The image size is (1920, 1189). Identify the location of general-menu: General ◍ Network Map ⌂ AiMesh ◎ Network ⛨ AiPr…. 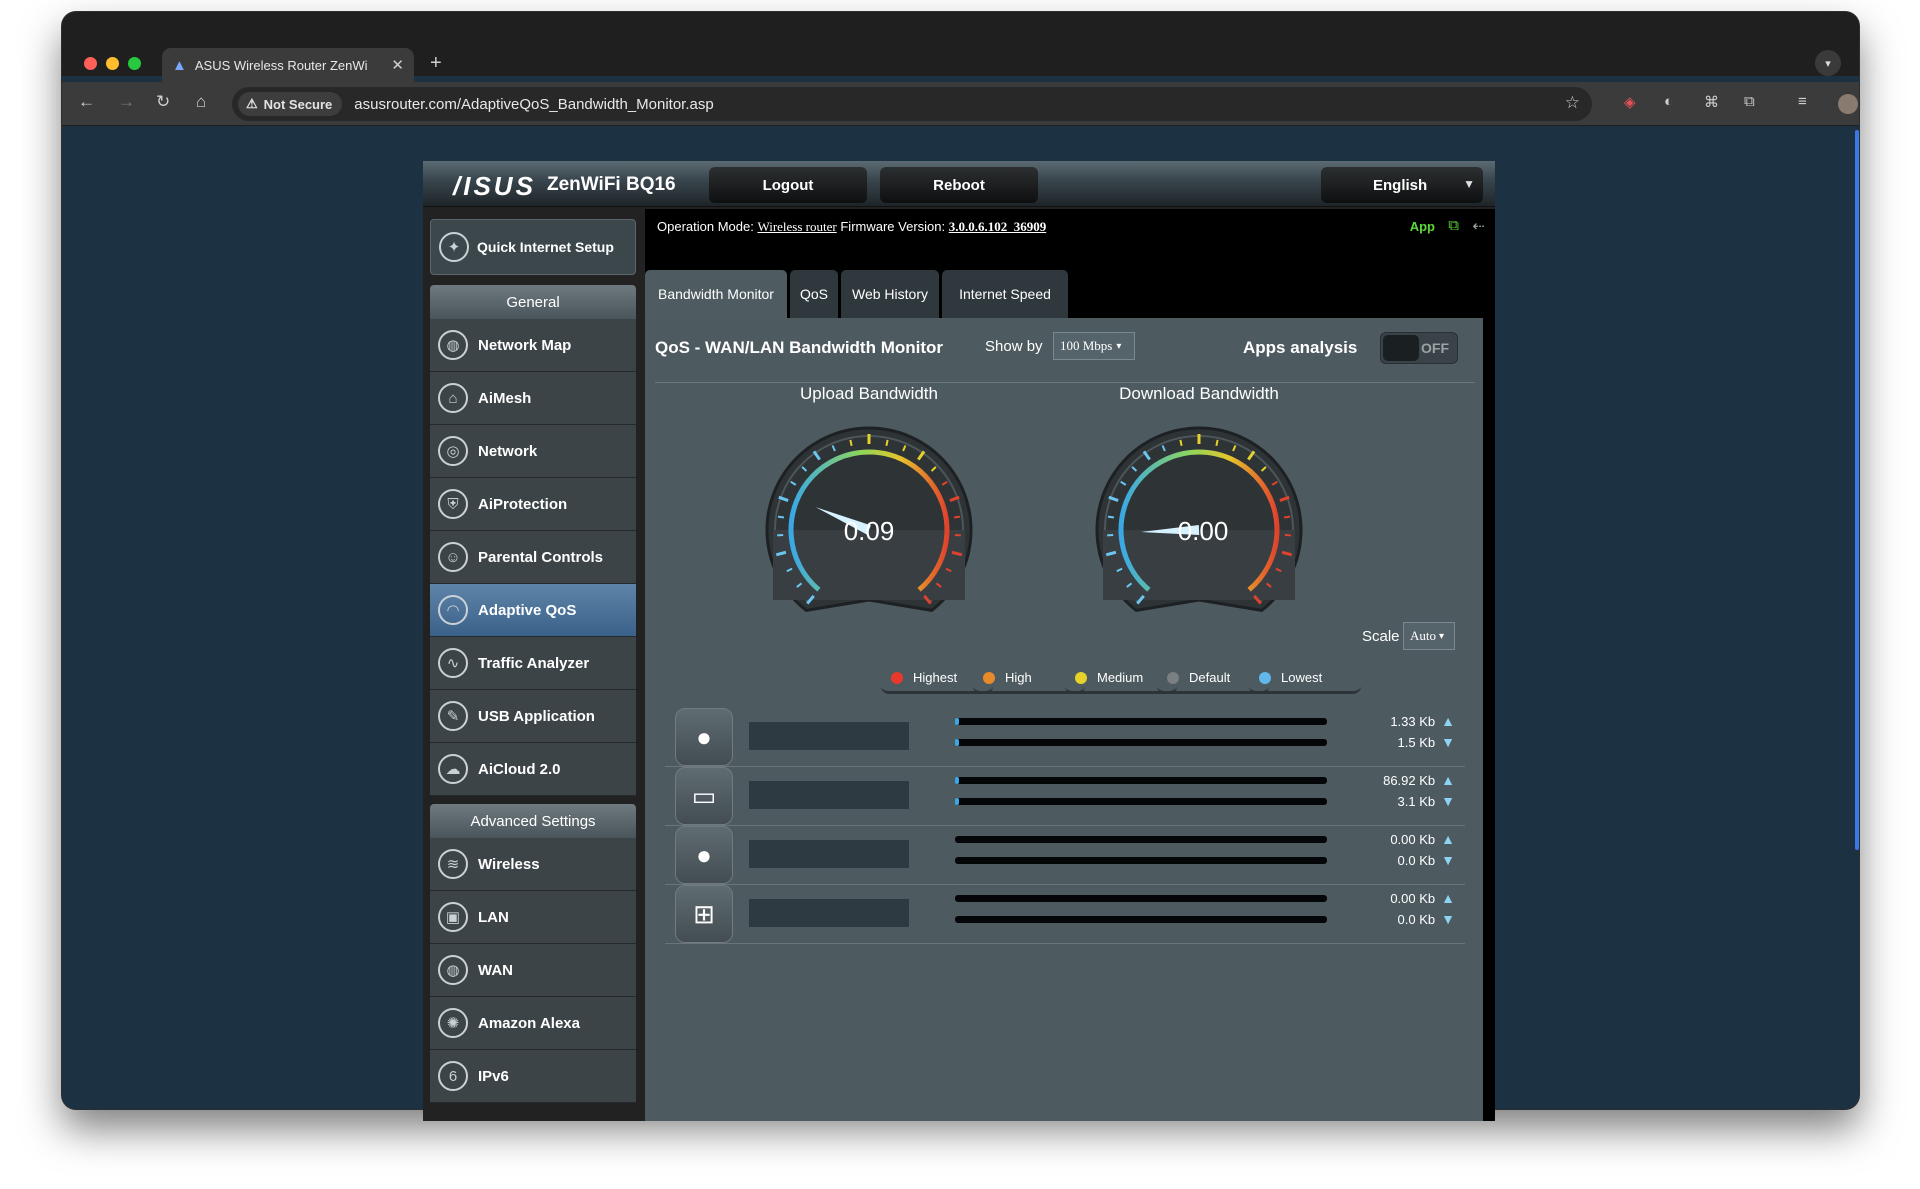
(533, 540).